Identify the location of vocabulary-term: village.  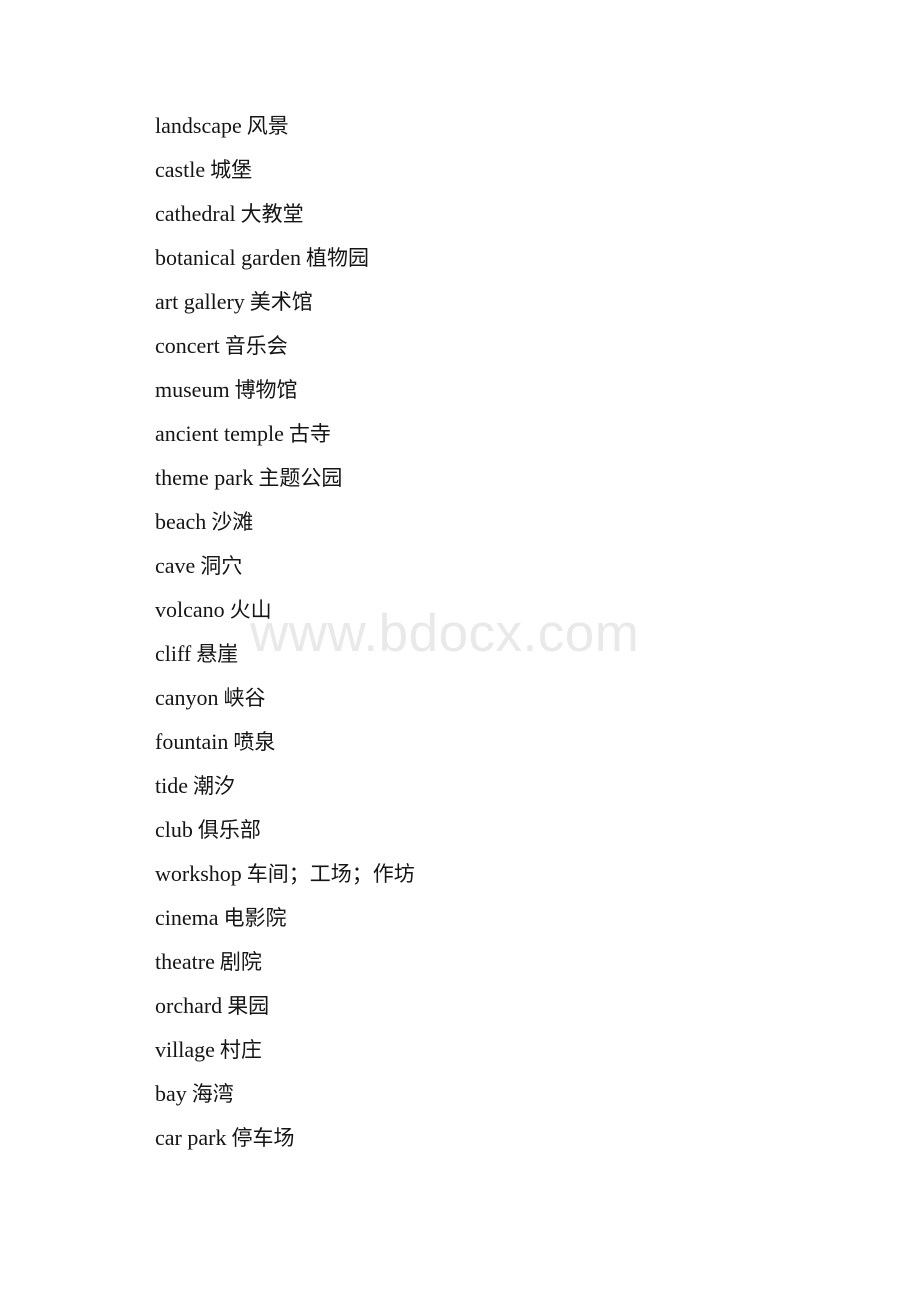
(185, 1049).